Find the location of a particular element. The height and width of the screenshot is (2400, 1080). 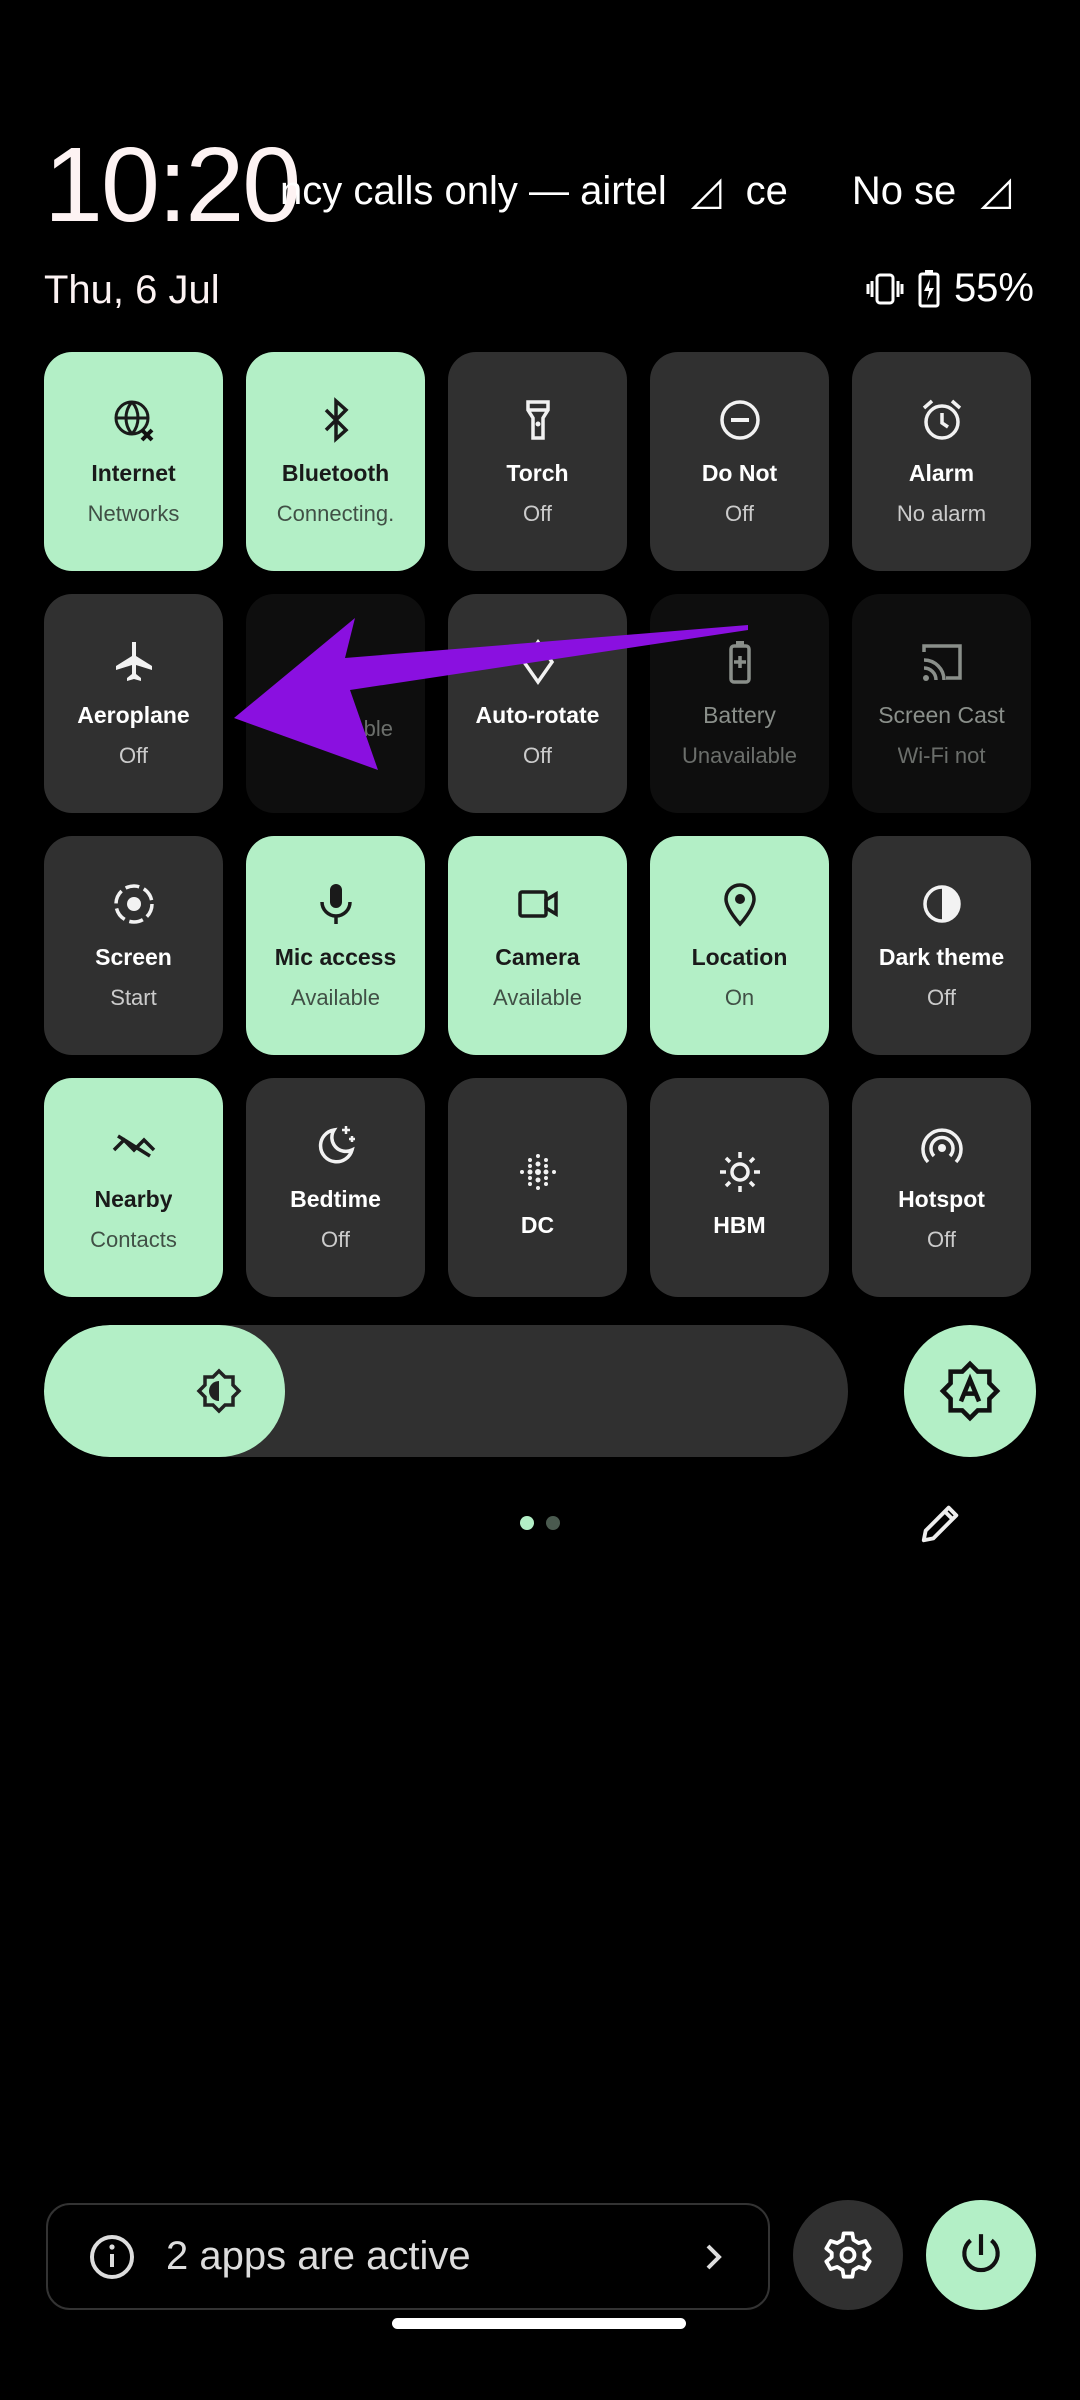

battery-charging-icon is located at coordinates (929, 288).